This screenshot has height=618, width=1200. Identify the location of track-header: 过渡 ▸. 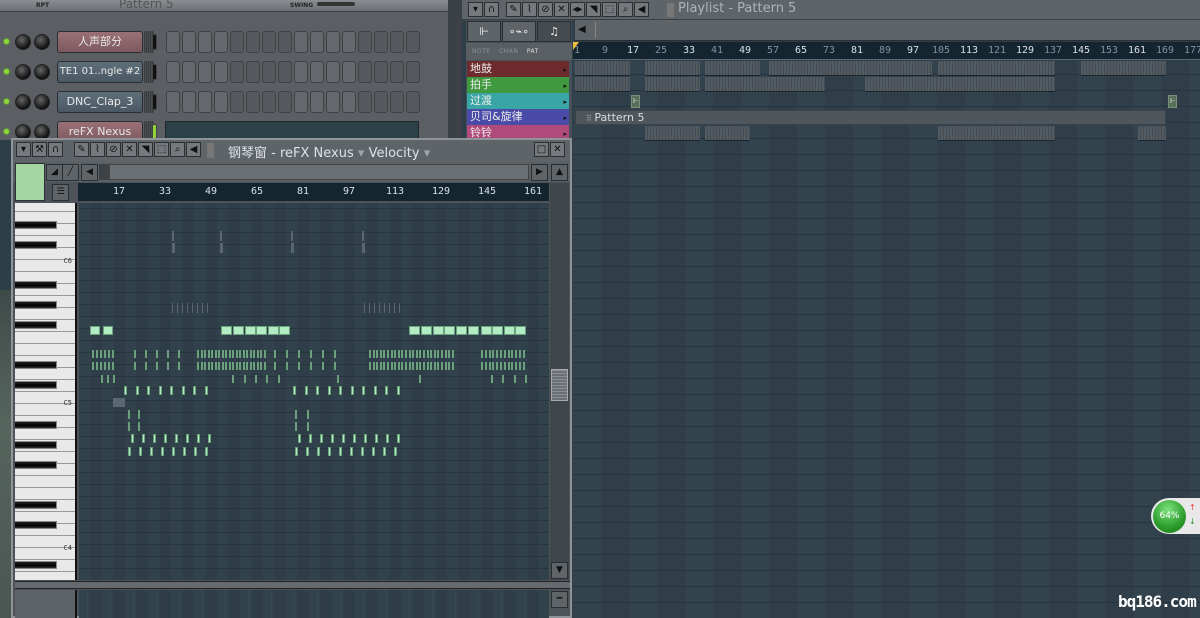
(518, 101).